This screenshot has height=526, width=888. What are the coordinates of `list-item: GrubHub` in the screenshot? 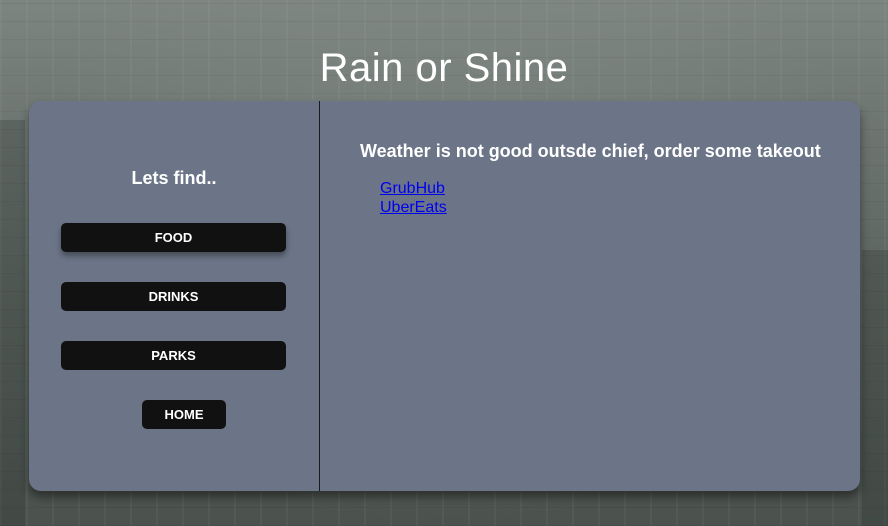 It's located at (413, 188).